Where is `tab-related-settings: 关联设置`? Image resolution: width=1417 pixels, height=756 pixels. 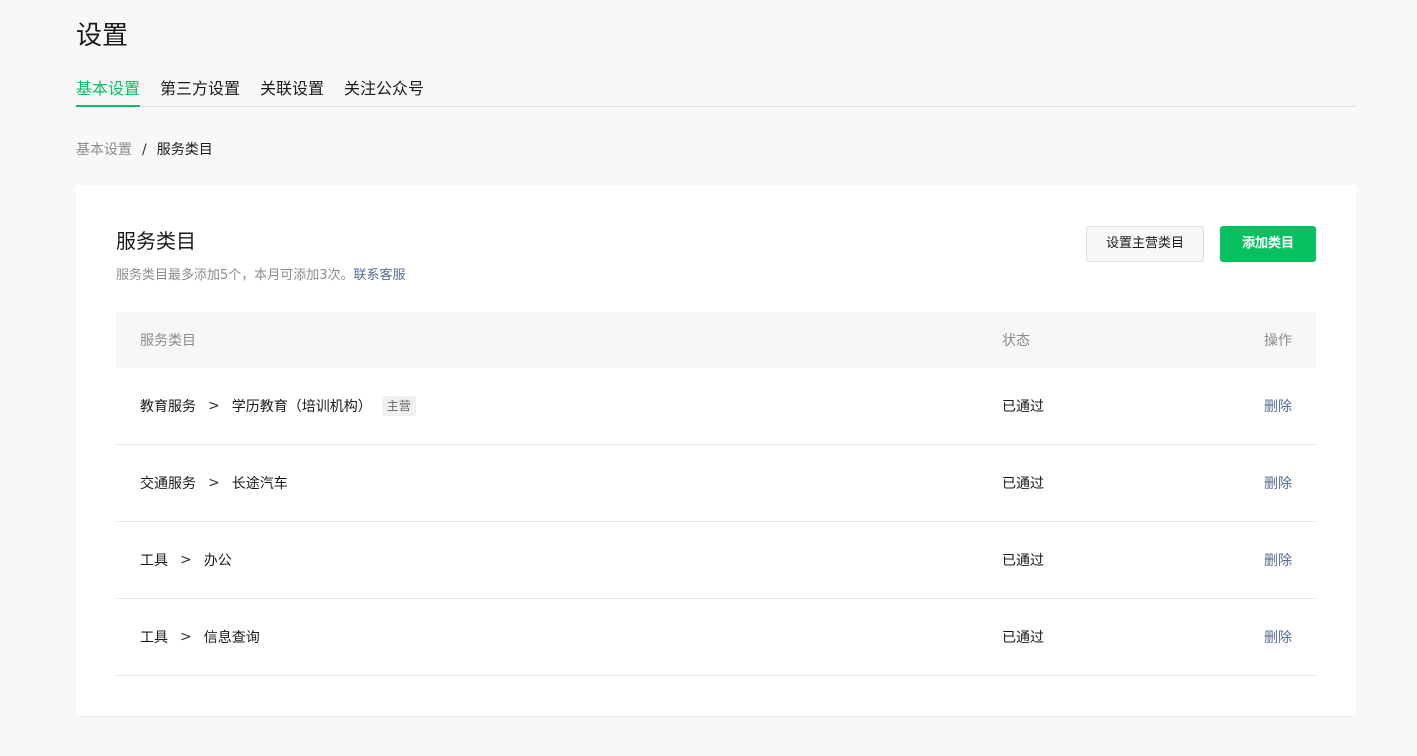 tab-related-settings: 关联设置 is located at coordinates (292, 91).